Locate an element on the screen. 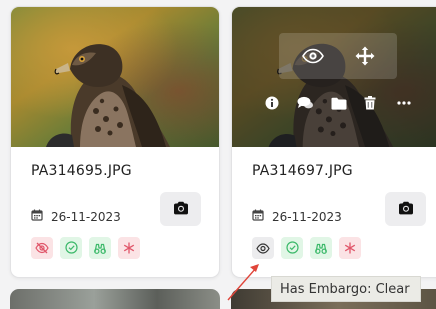 The width and height of the screenshot is (436, 309). more-icon is located at coordinates (404, 103).